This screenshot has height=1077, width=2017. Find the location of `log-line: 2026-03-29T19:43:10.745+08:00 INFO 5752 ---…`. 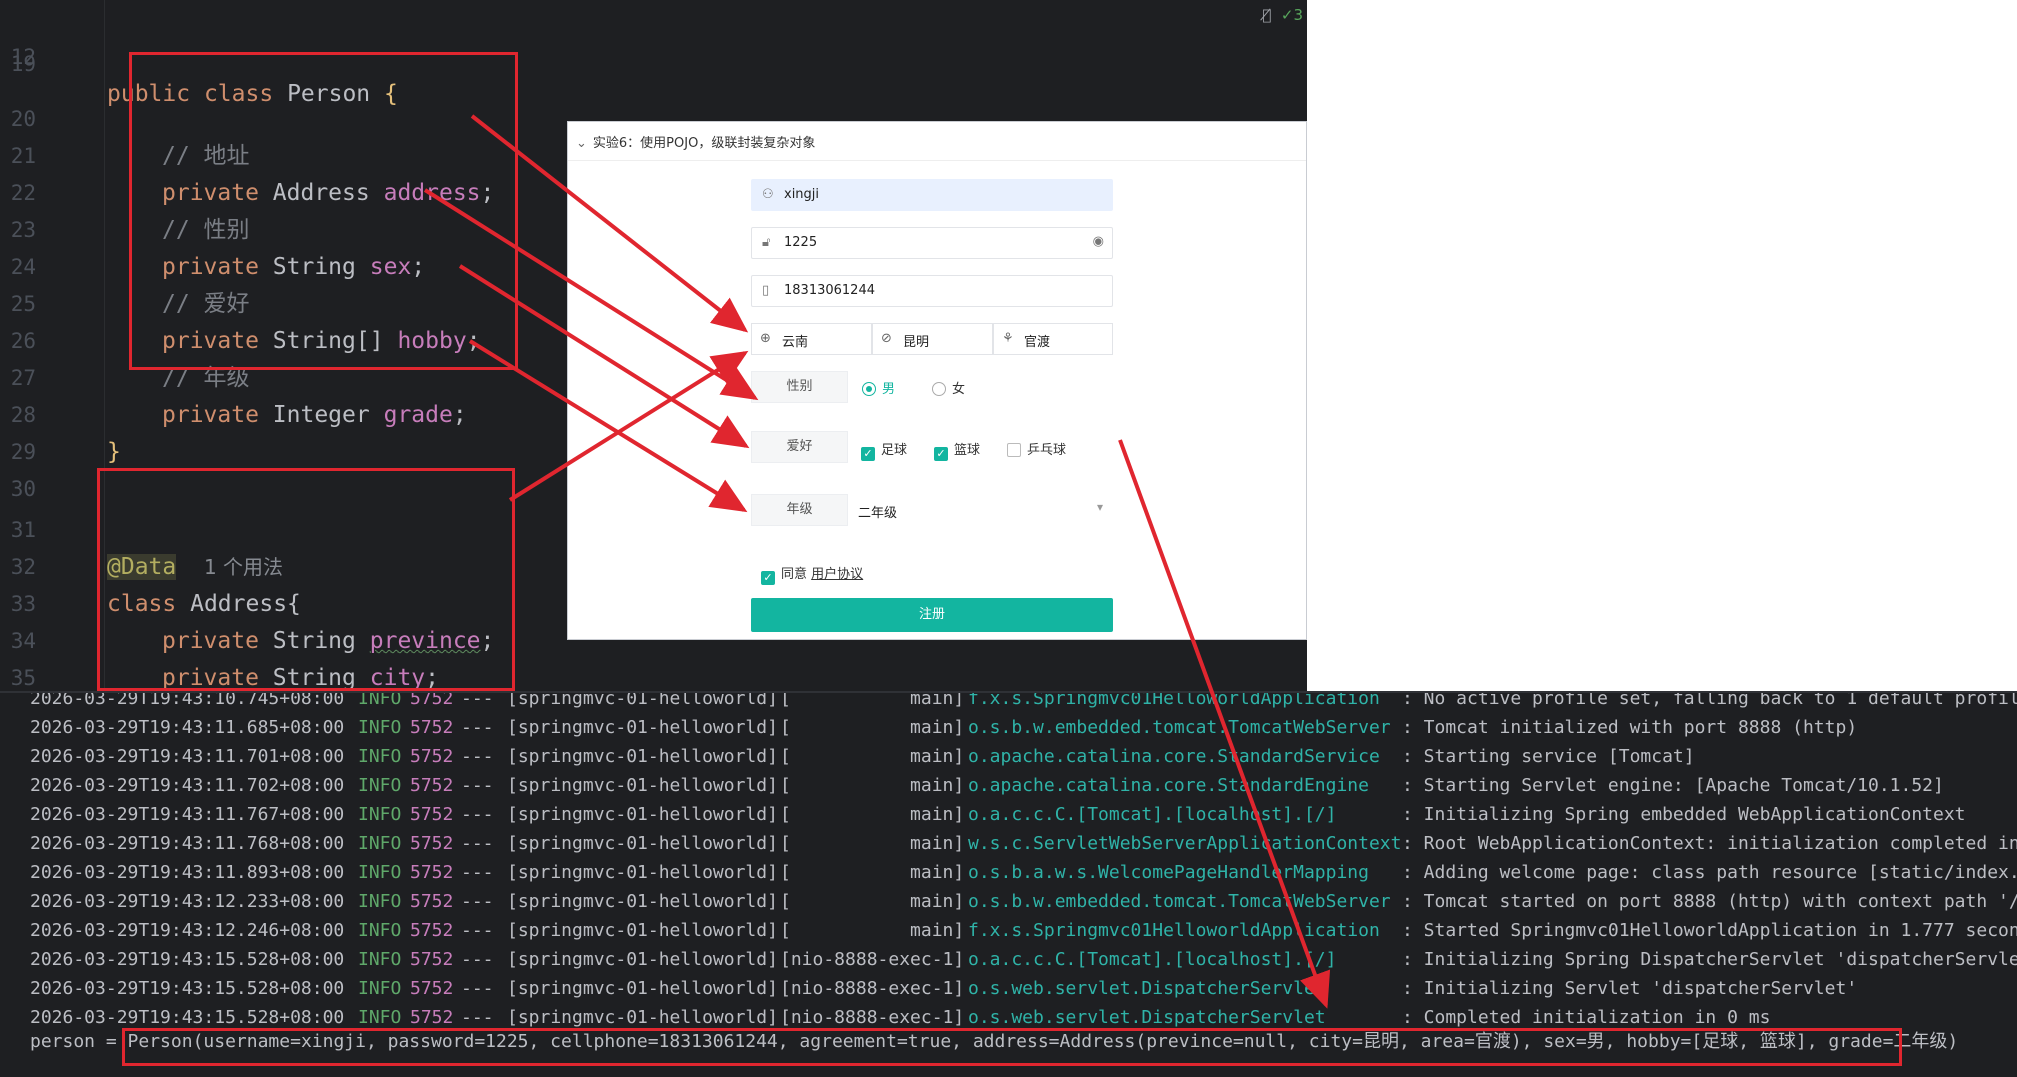

log-line: 2026-03-29T19:43:10.745+08:00 INFO 5752 ---… is located at coordinates (1023, 702).